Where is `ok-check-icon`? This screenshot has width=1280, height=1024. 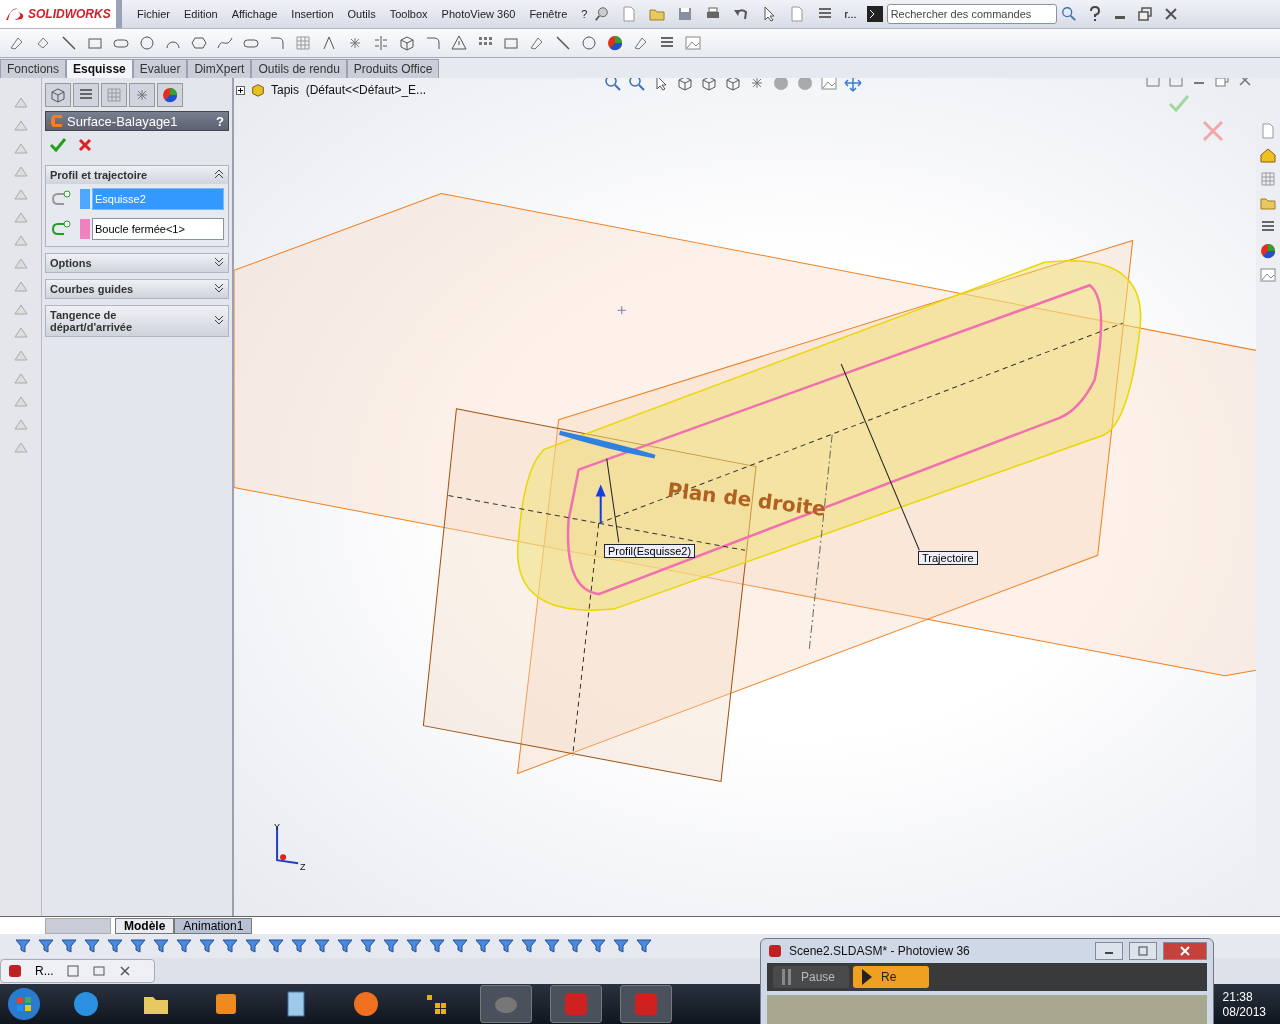 ok-check-icon is located at coordinates (58, 145).